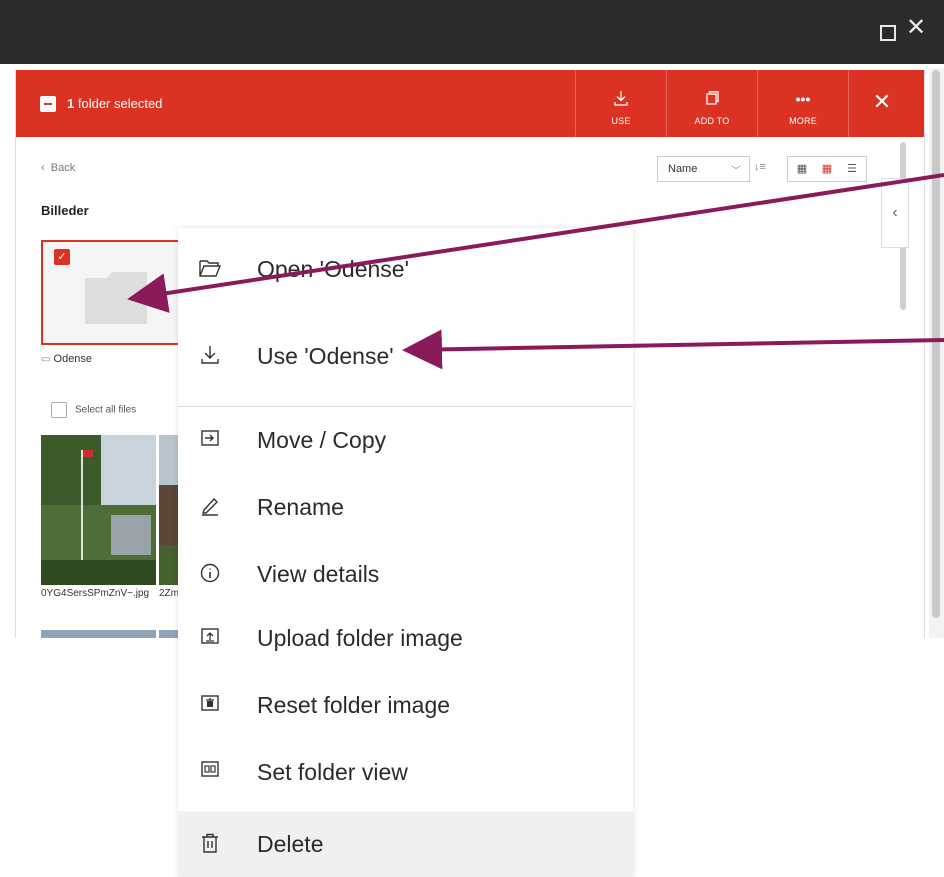 This screenshot has height=877, width=944. What do you see at coordinates (360, 638) in the screenshot?
I see `menu-item-label: Upload folder image` at bounding box center [360, 638].